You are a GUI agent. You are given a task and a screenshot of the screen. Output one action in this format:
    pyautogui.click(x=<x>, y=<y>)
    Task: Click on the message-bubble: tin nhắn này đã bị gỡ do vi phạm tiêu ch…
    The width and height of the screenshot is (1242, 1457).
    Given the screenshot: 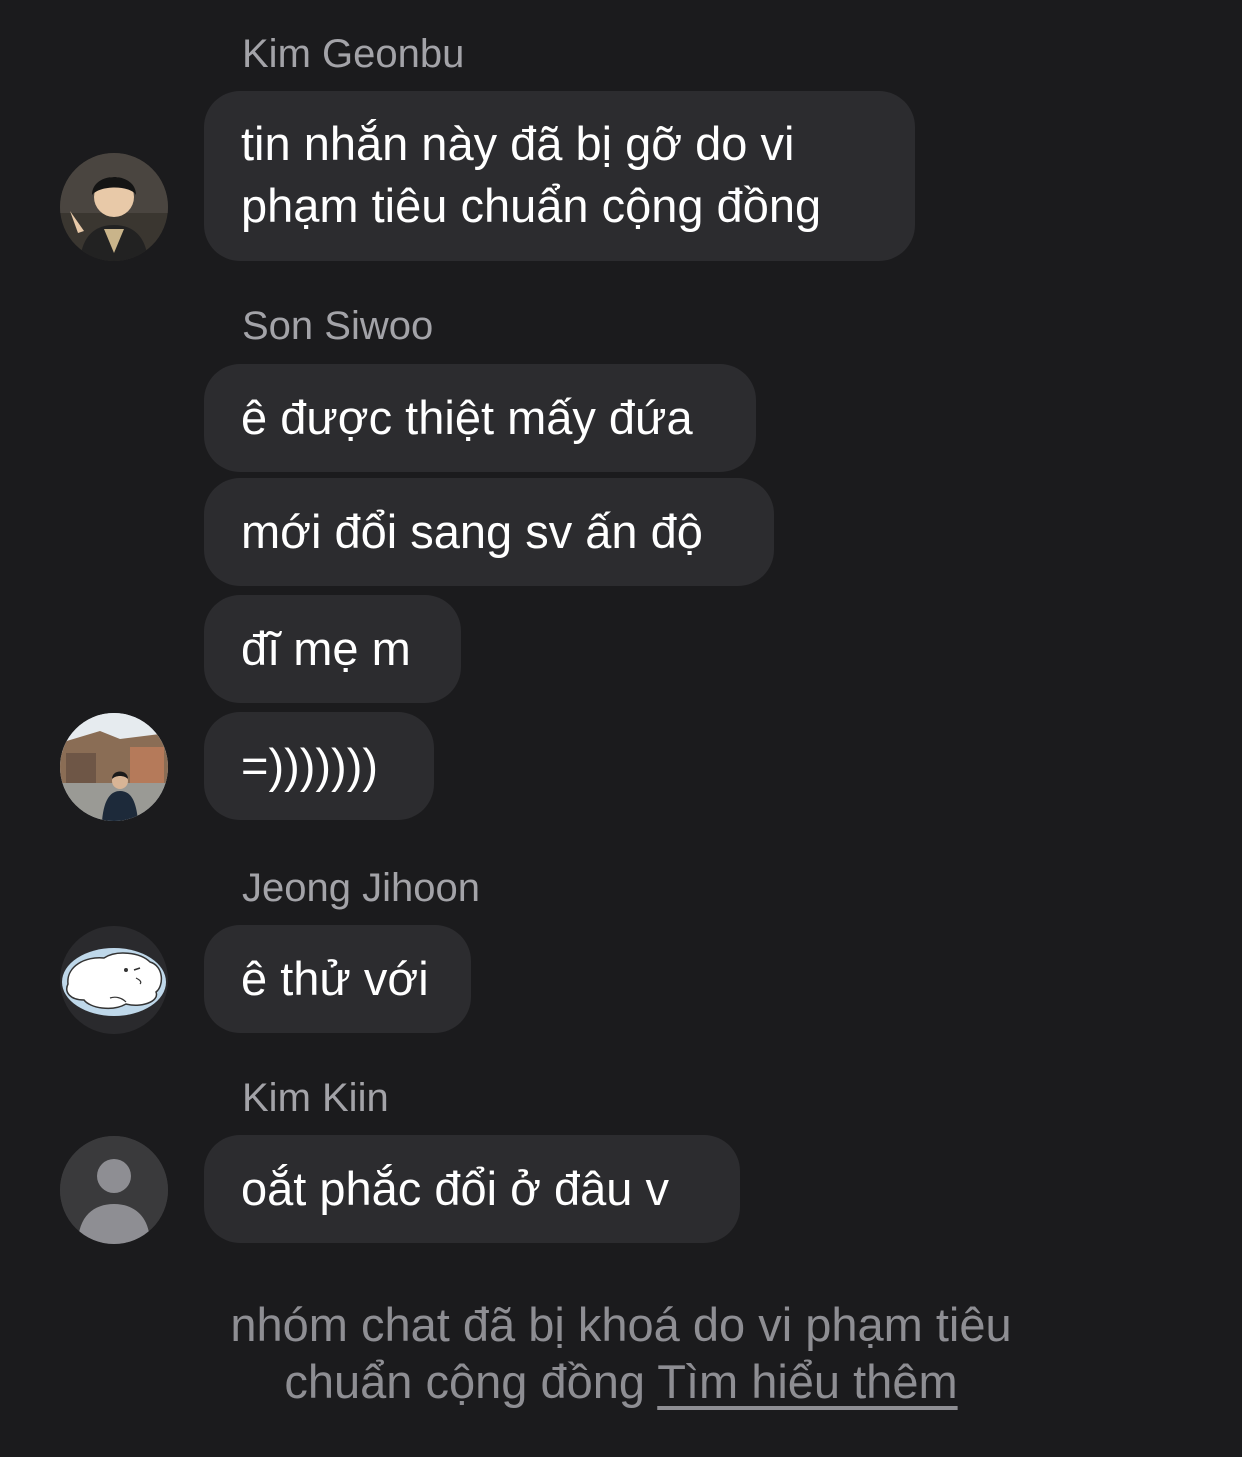 What is the action you would take?
    pyautogui.click(x=559, y=176)
    